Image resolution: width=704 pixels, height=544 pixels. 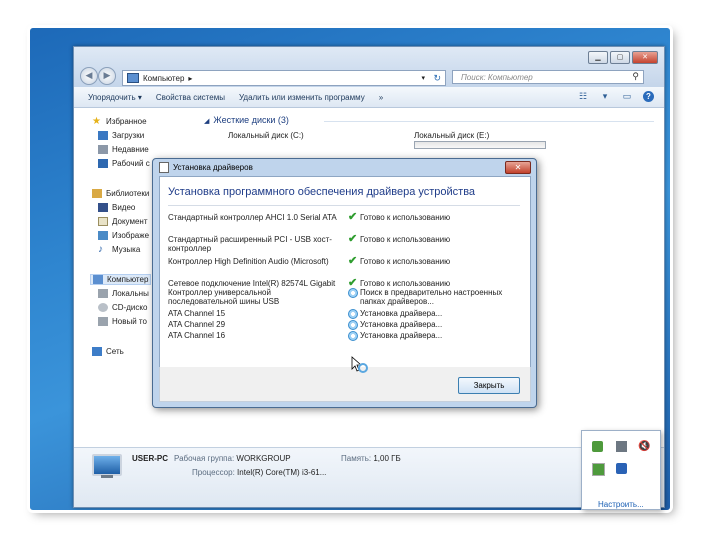 What do you see at coordinates (190, 97) in the screenshot?
I see `system-properties-button: Свойства системы` at bounding box center [190, 97].